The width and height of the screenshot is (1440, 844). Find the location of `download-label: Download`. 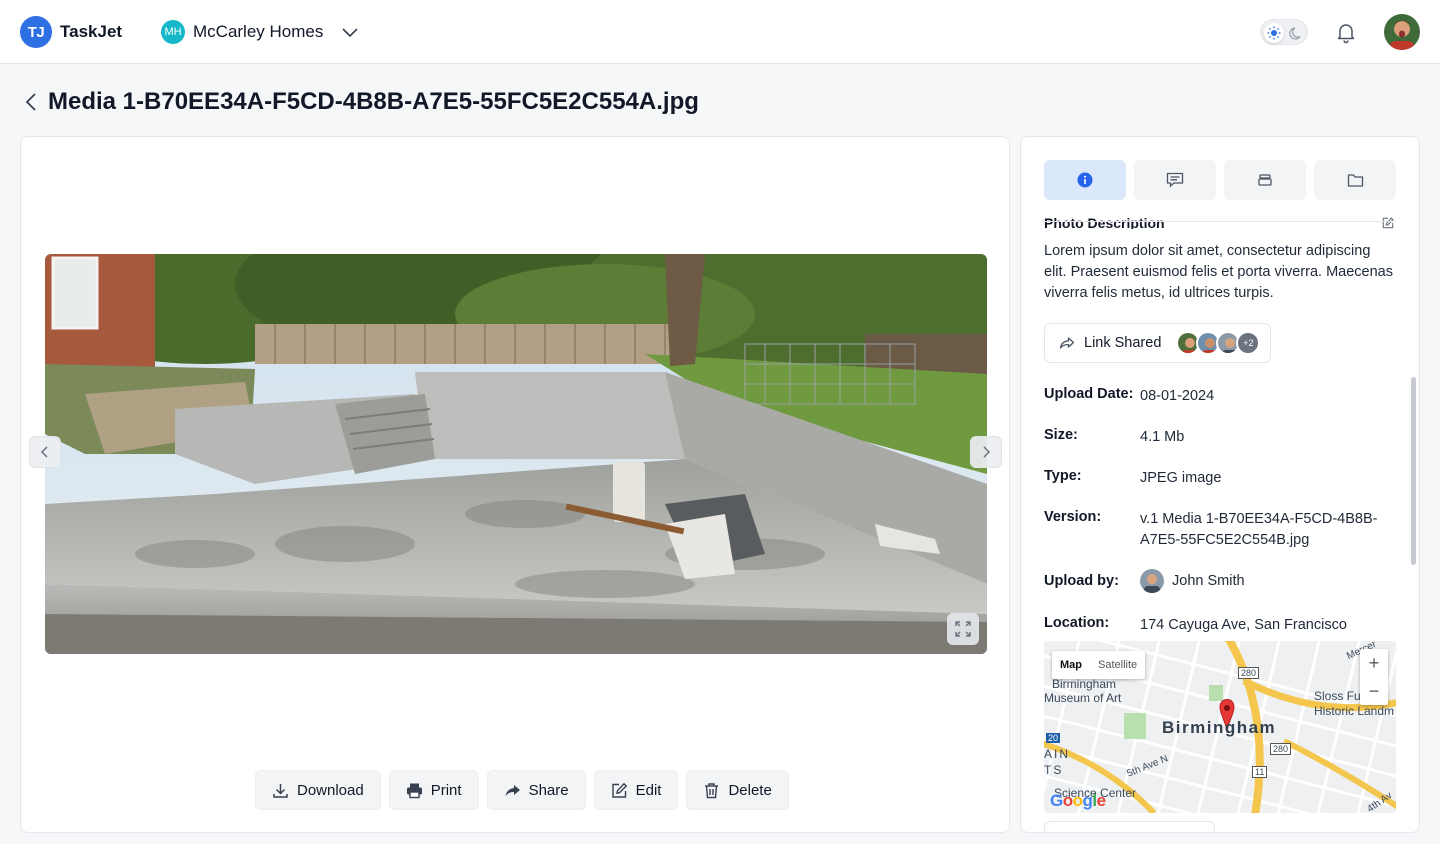

download-label: Download is located at coordinates (330, 790).